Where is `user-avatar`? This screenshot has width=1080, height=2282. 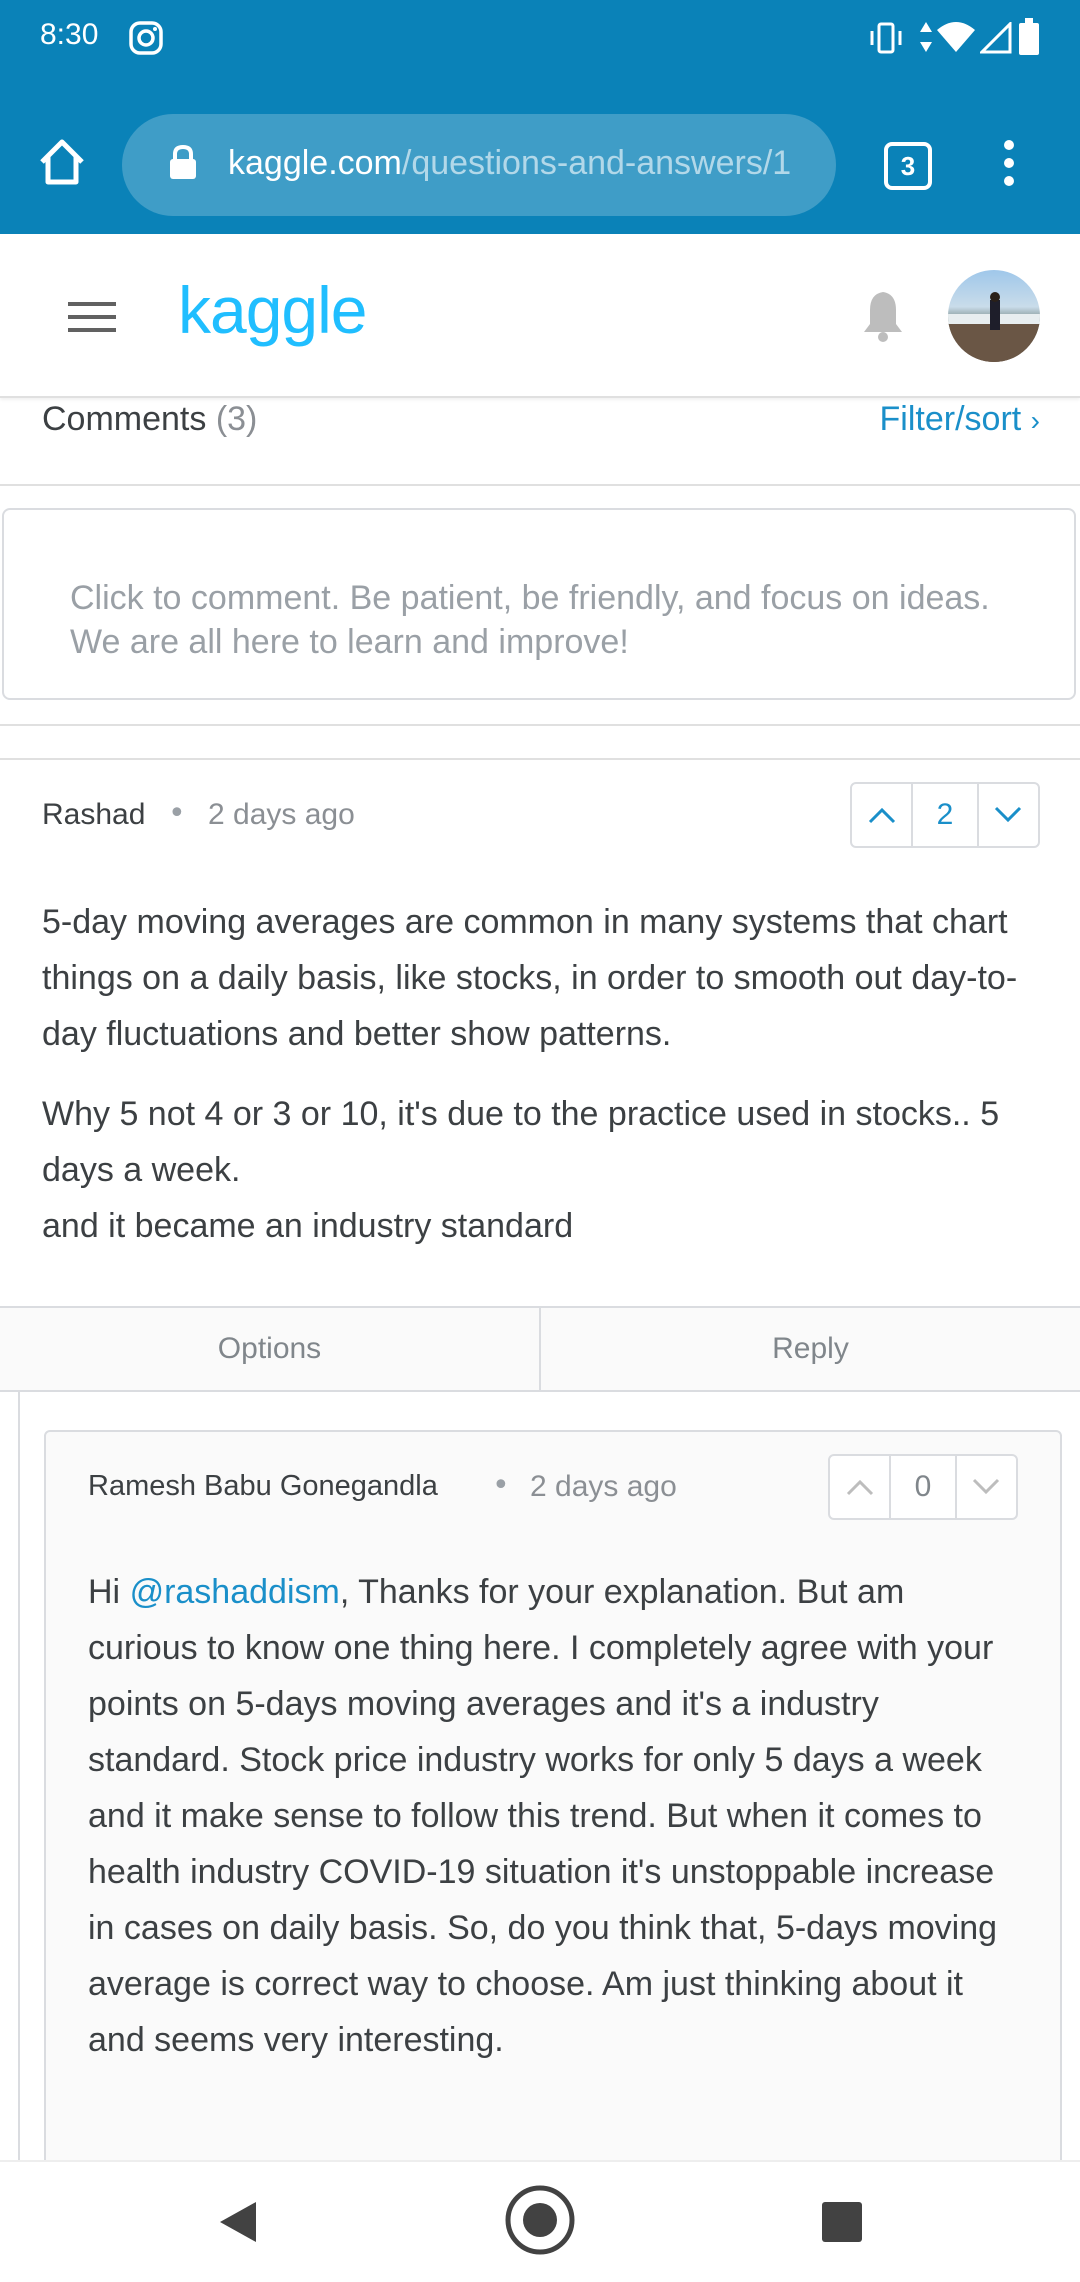 user-avatar is located at coordinates (994, 316).